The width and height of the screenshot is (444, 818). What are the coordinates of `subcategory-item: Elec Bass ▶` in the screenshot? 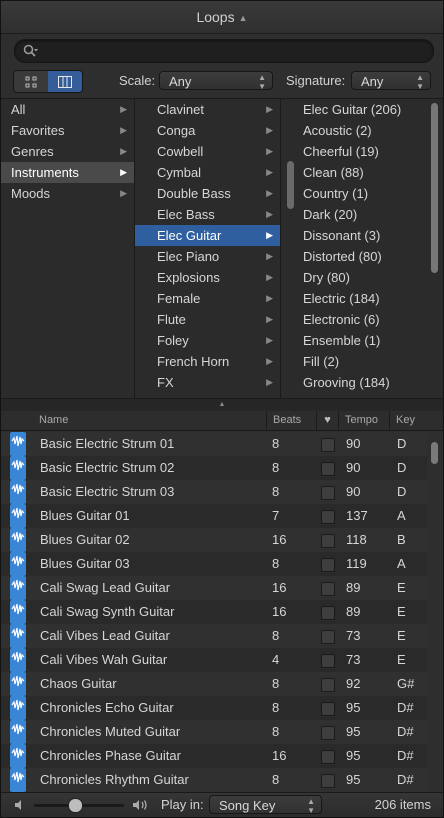 It's located at (207, 214).